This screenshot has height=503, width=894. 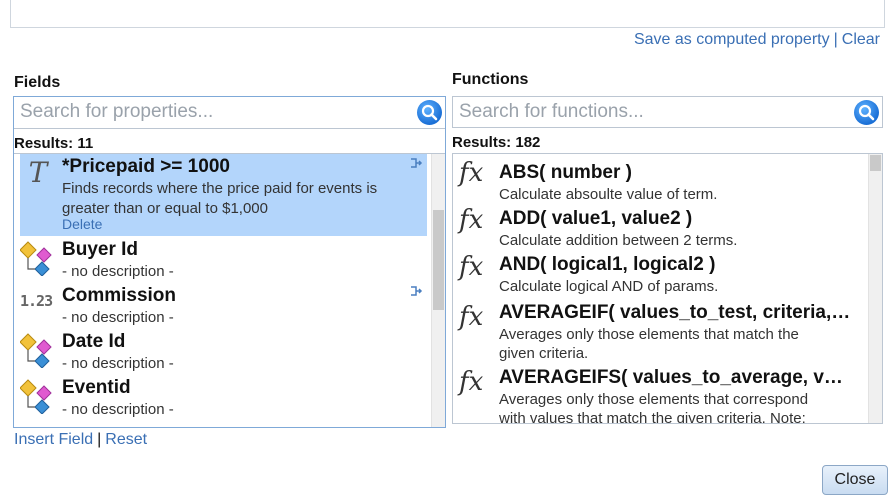 I want to click on function-description: Calculate absoulte value of term., so click(x=608, y=194).